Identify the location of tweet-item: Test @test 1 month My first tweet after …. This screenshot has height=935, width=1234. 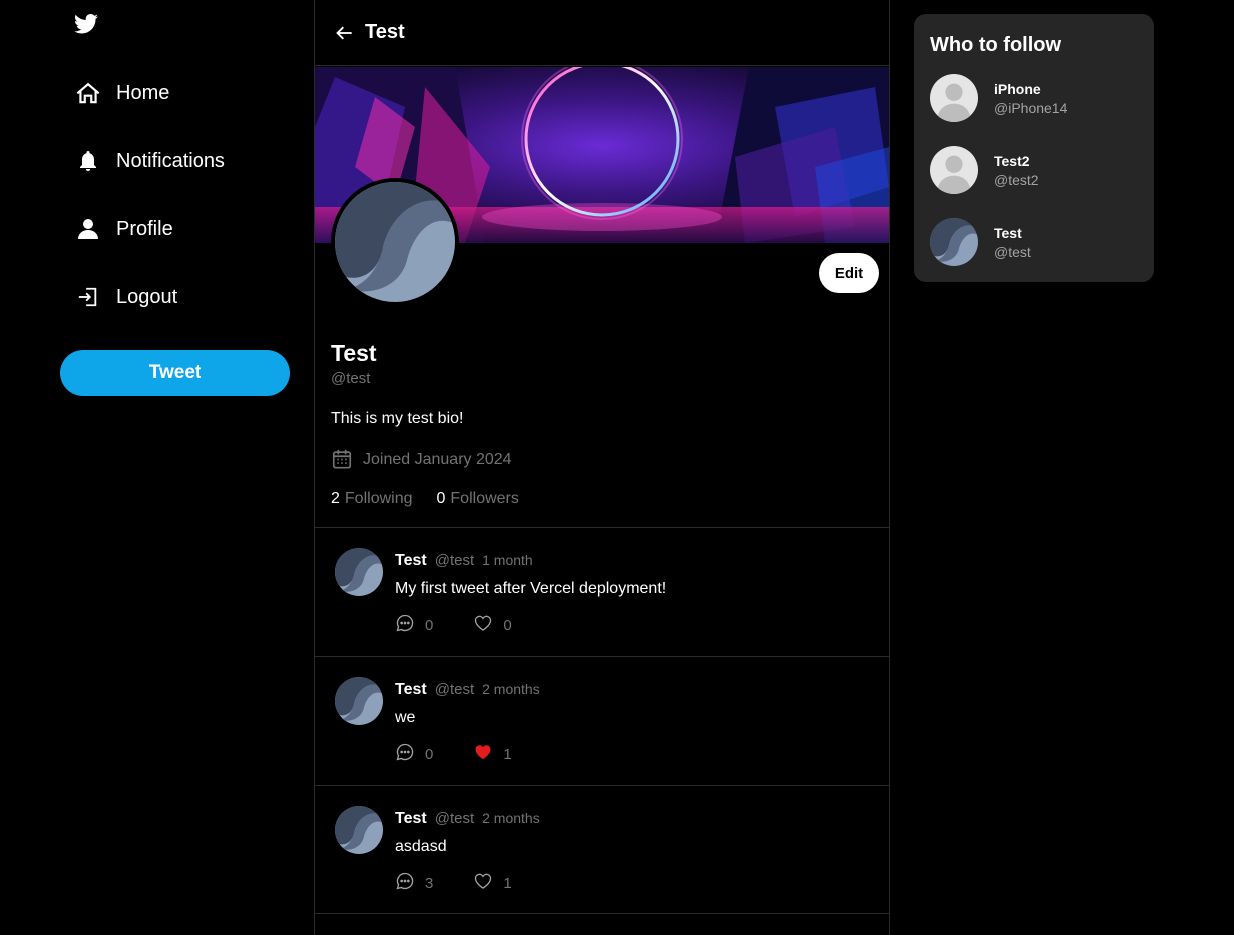
(602, 591).